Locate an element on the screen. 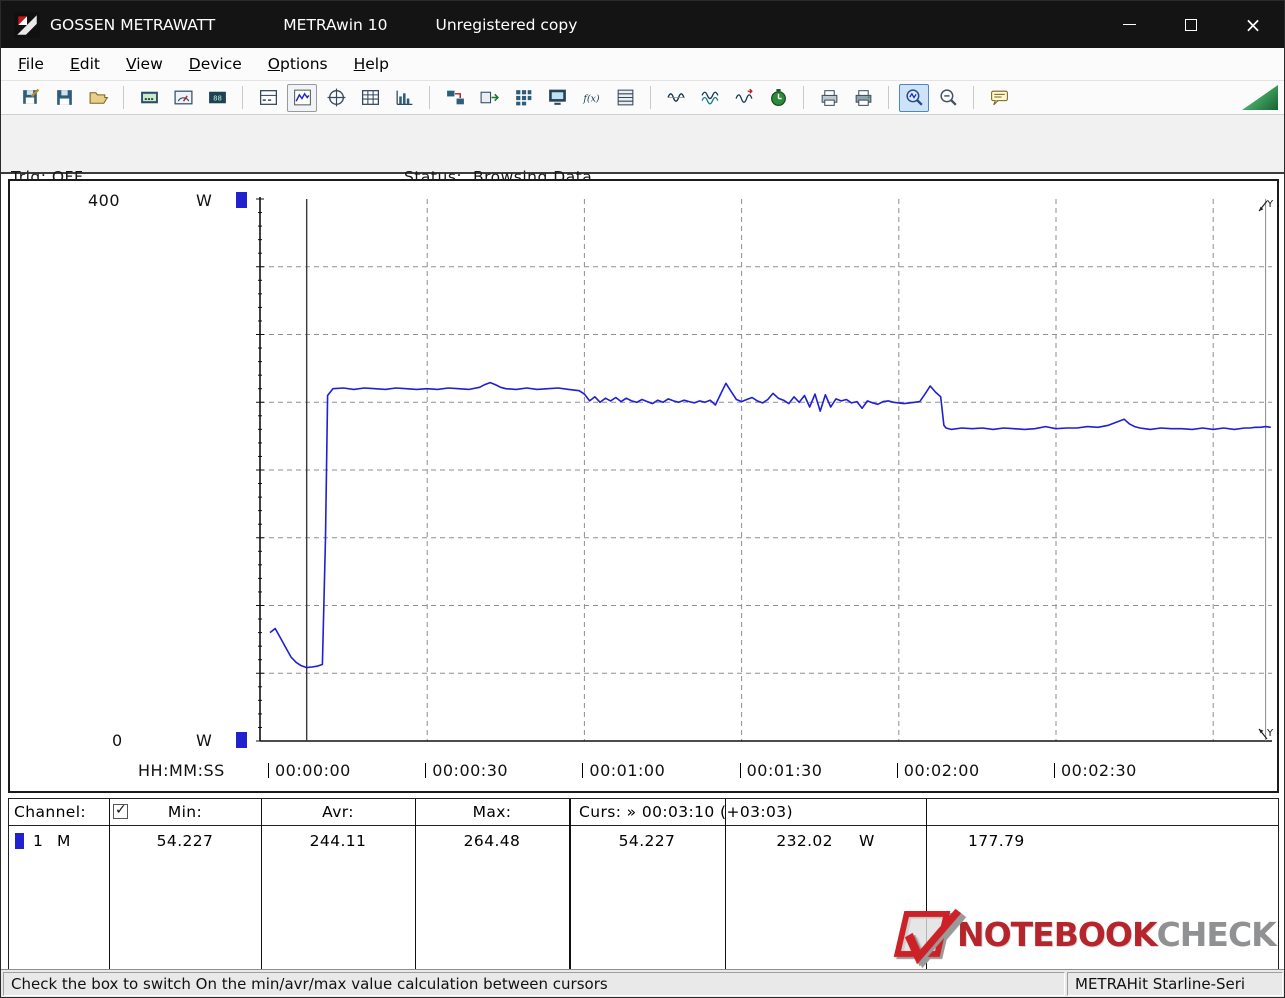  x-axis-title: HH:MM:SS is located at coordinates (181, 770).